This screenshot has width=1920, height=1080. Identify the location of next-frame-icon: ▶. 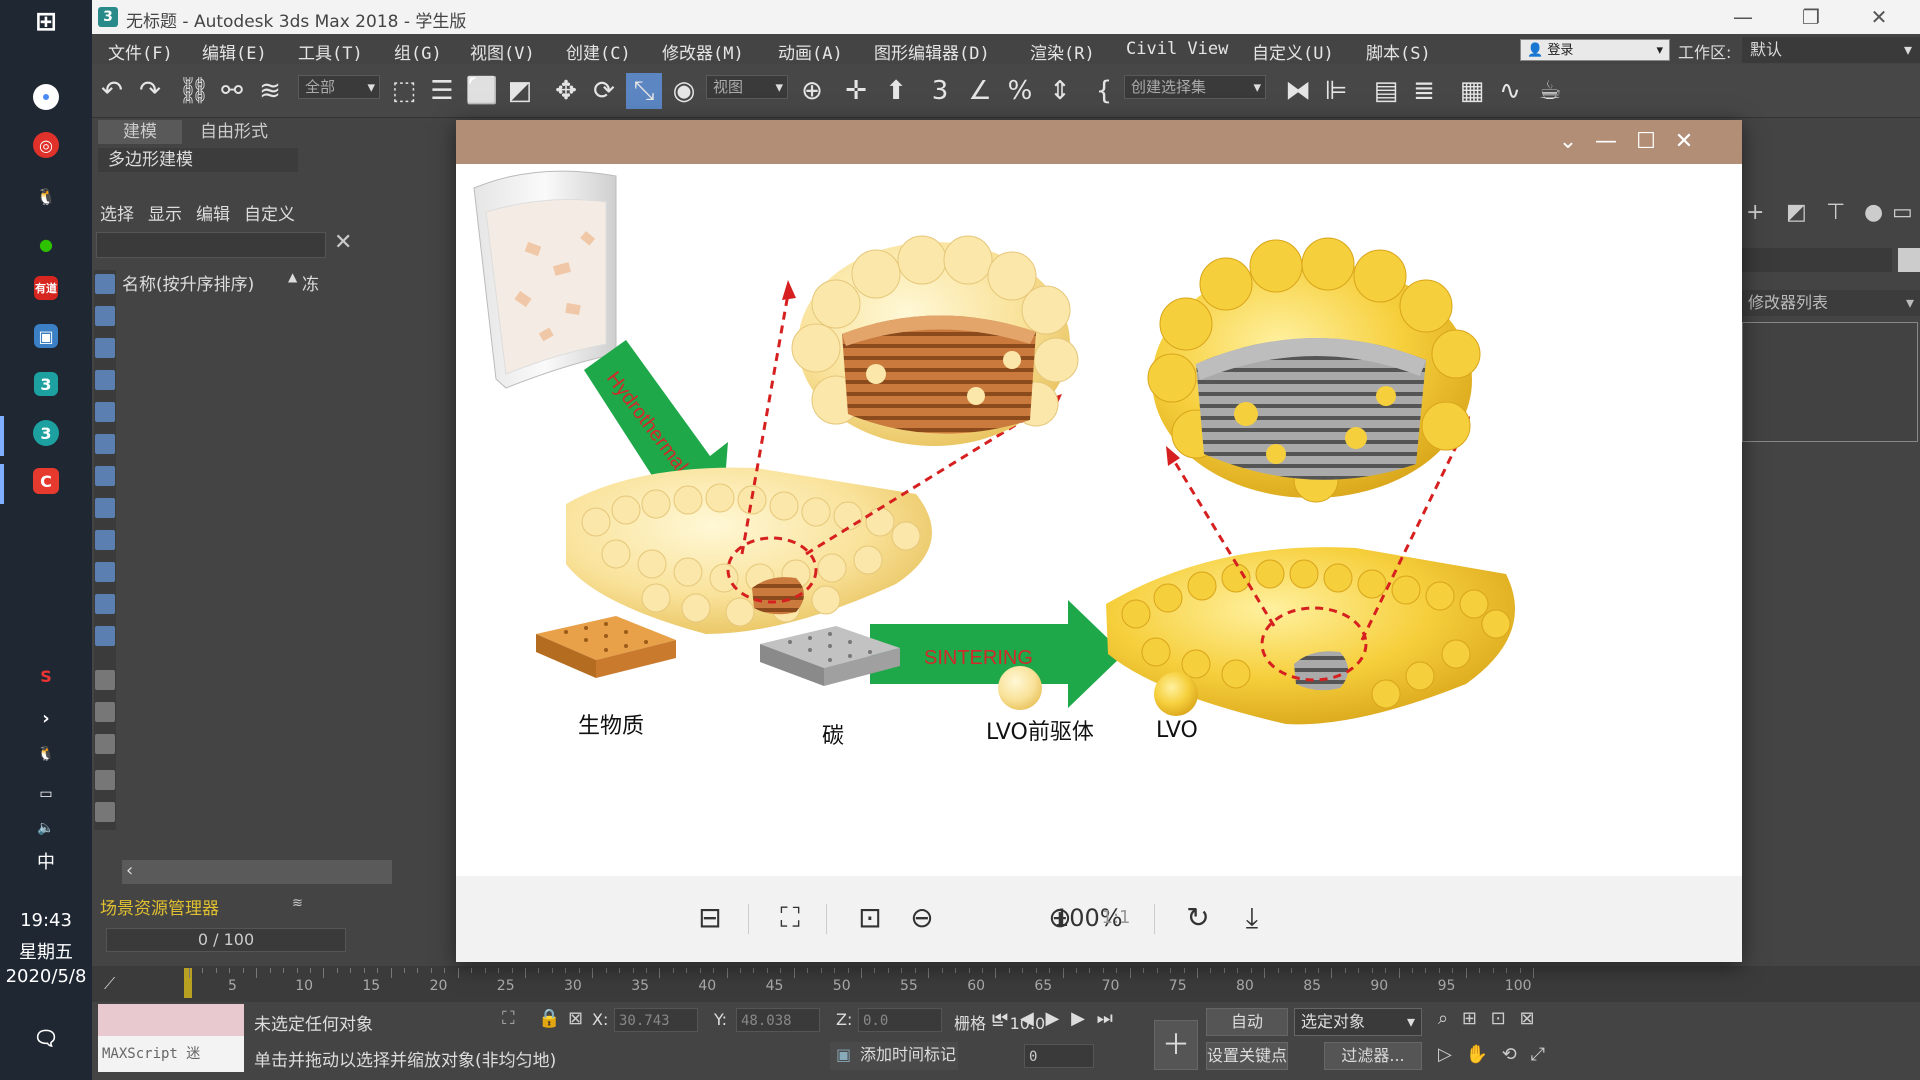
(1078, 1018).